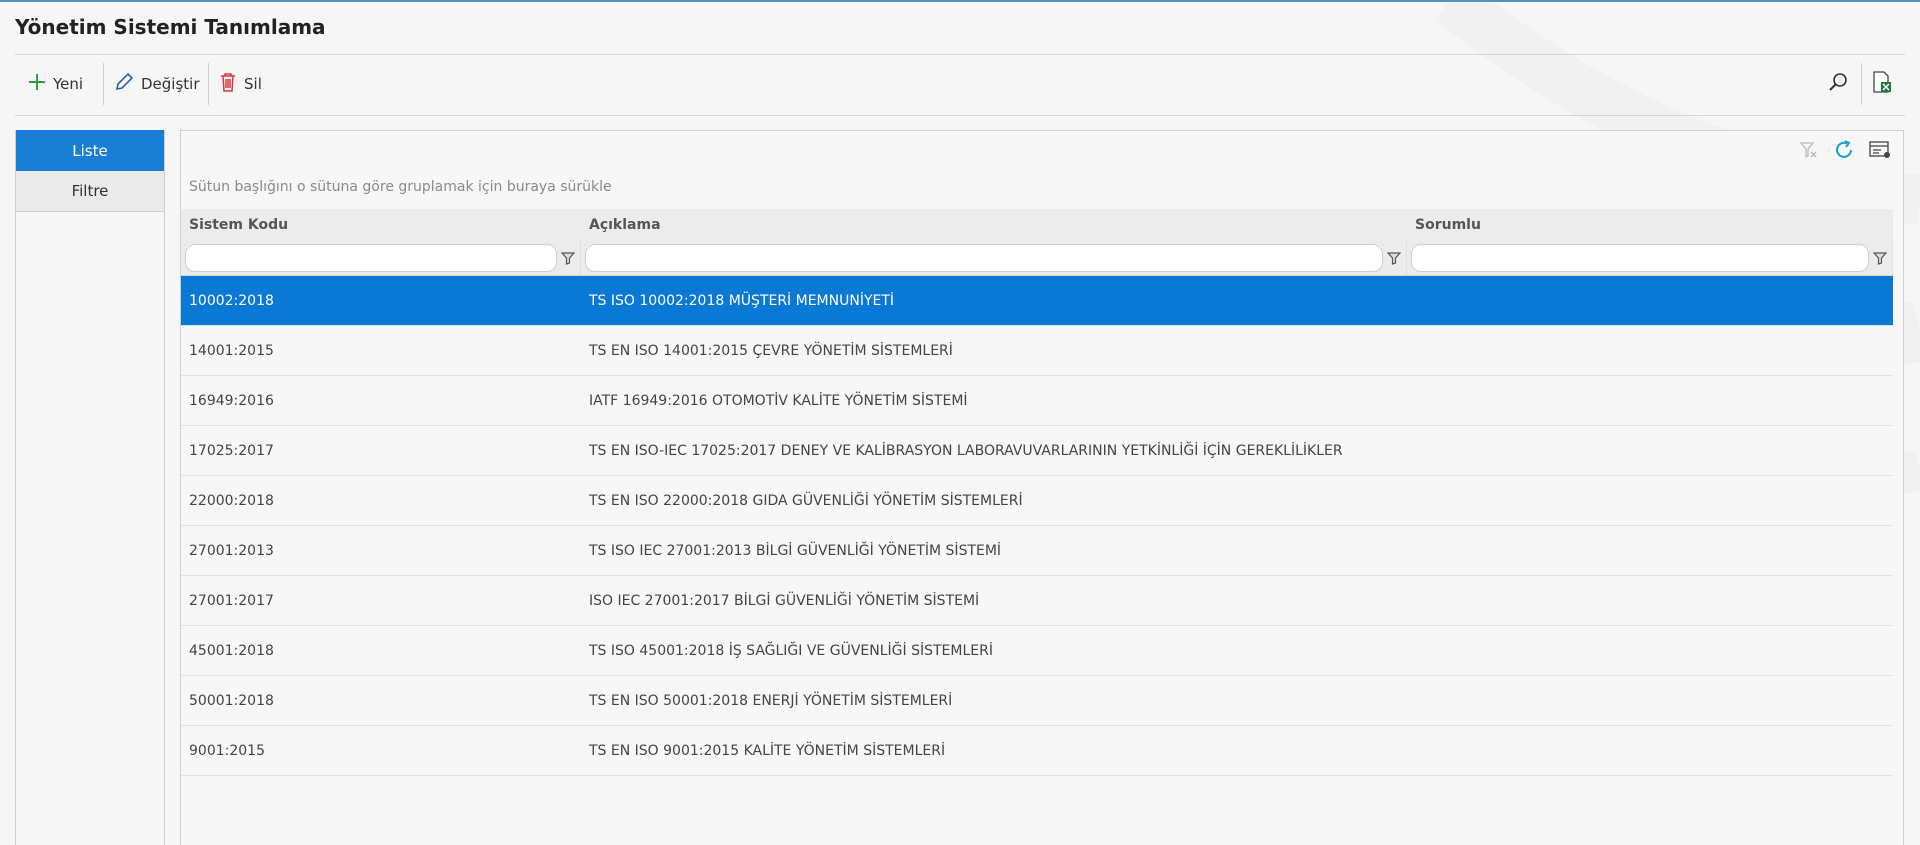 This screenshot has height=845, width=1920. What do you see at coordinates (228, 84) in the screenshot?
I see `trash-icon` at bounding box center [228, 84].